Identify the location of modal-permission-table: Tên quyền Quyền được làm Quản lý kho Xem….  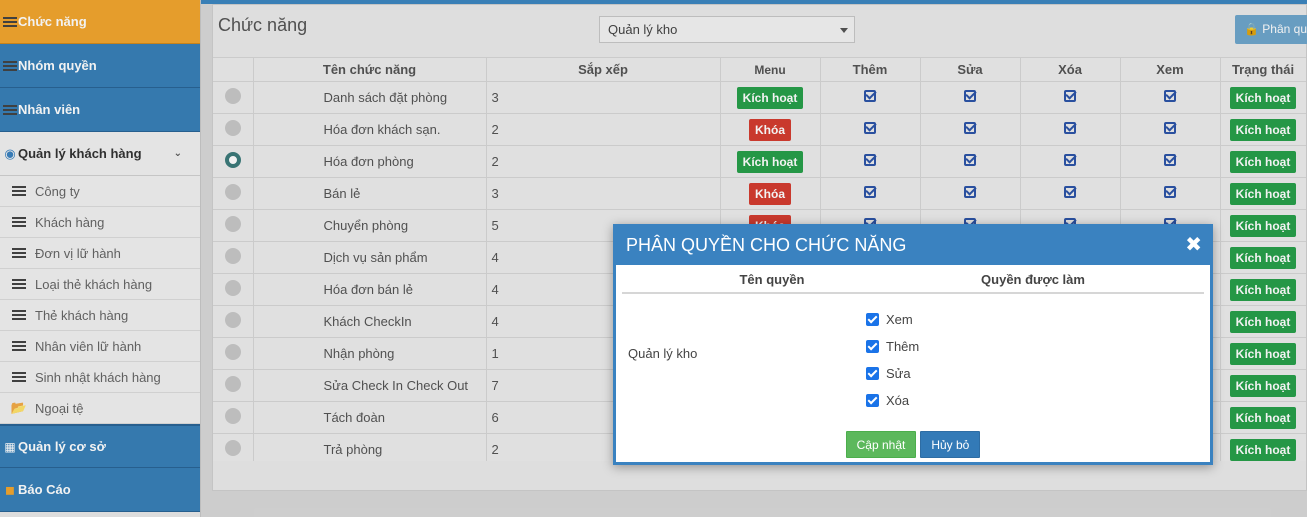
(913, 339).